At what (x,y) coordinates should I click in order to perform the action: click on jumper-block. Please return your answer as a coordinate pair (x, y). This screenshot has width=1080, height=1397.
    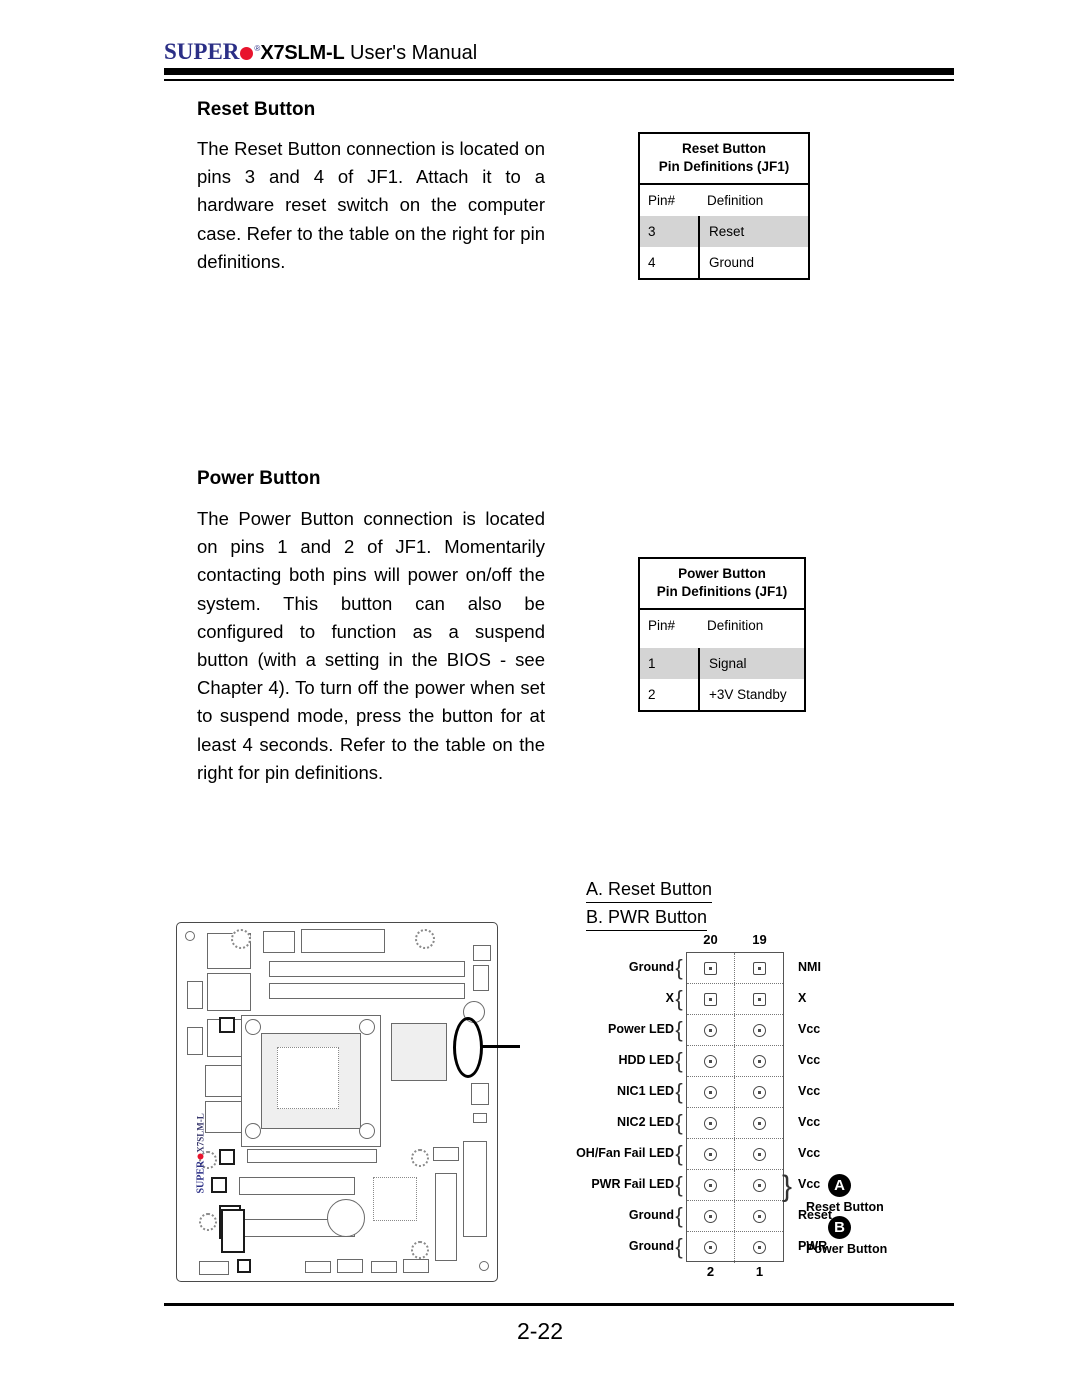
    Looking at the image, I should click on (244, 1266).